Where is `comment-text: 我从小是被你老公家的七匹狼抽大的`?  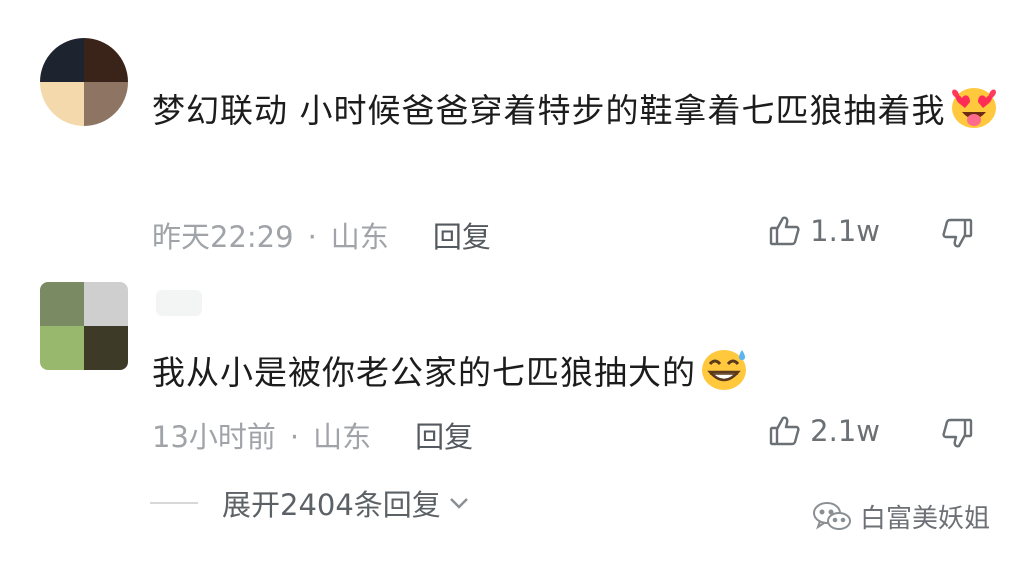
comment-text: 我从小是被你老公家的七匹狼抽大的 is located at coordinates (577, 371).